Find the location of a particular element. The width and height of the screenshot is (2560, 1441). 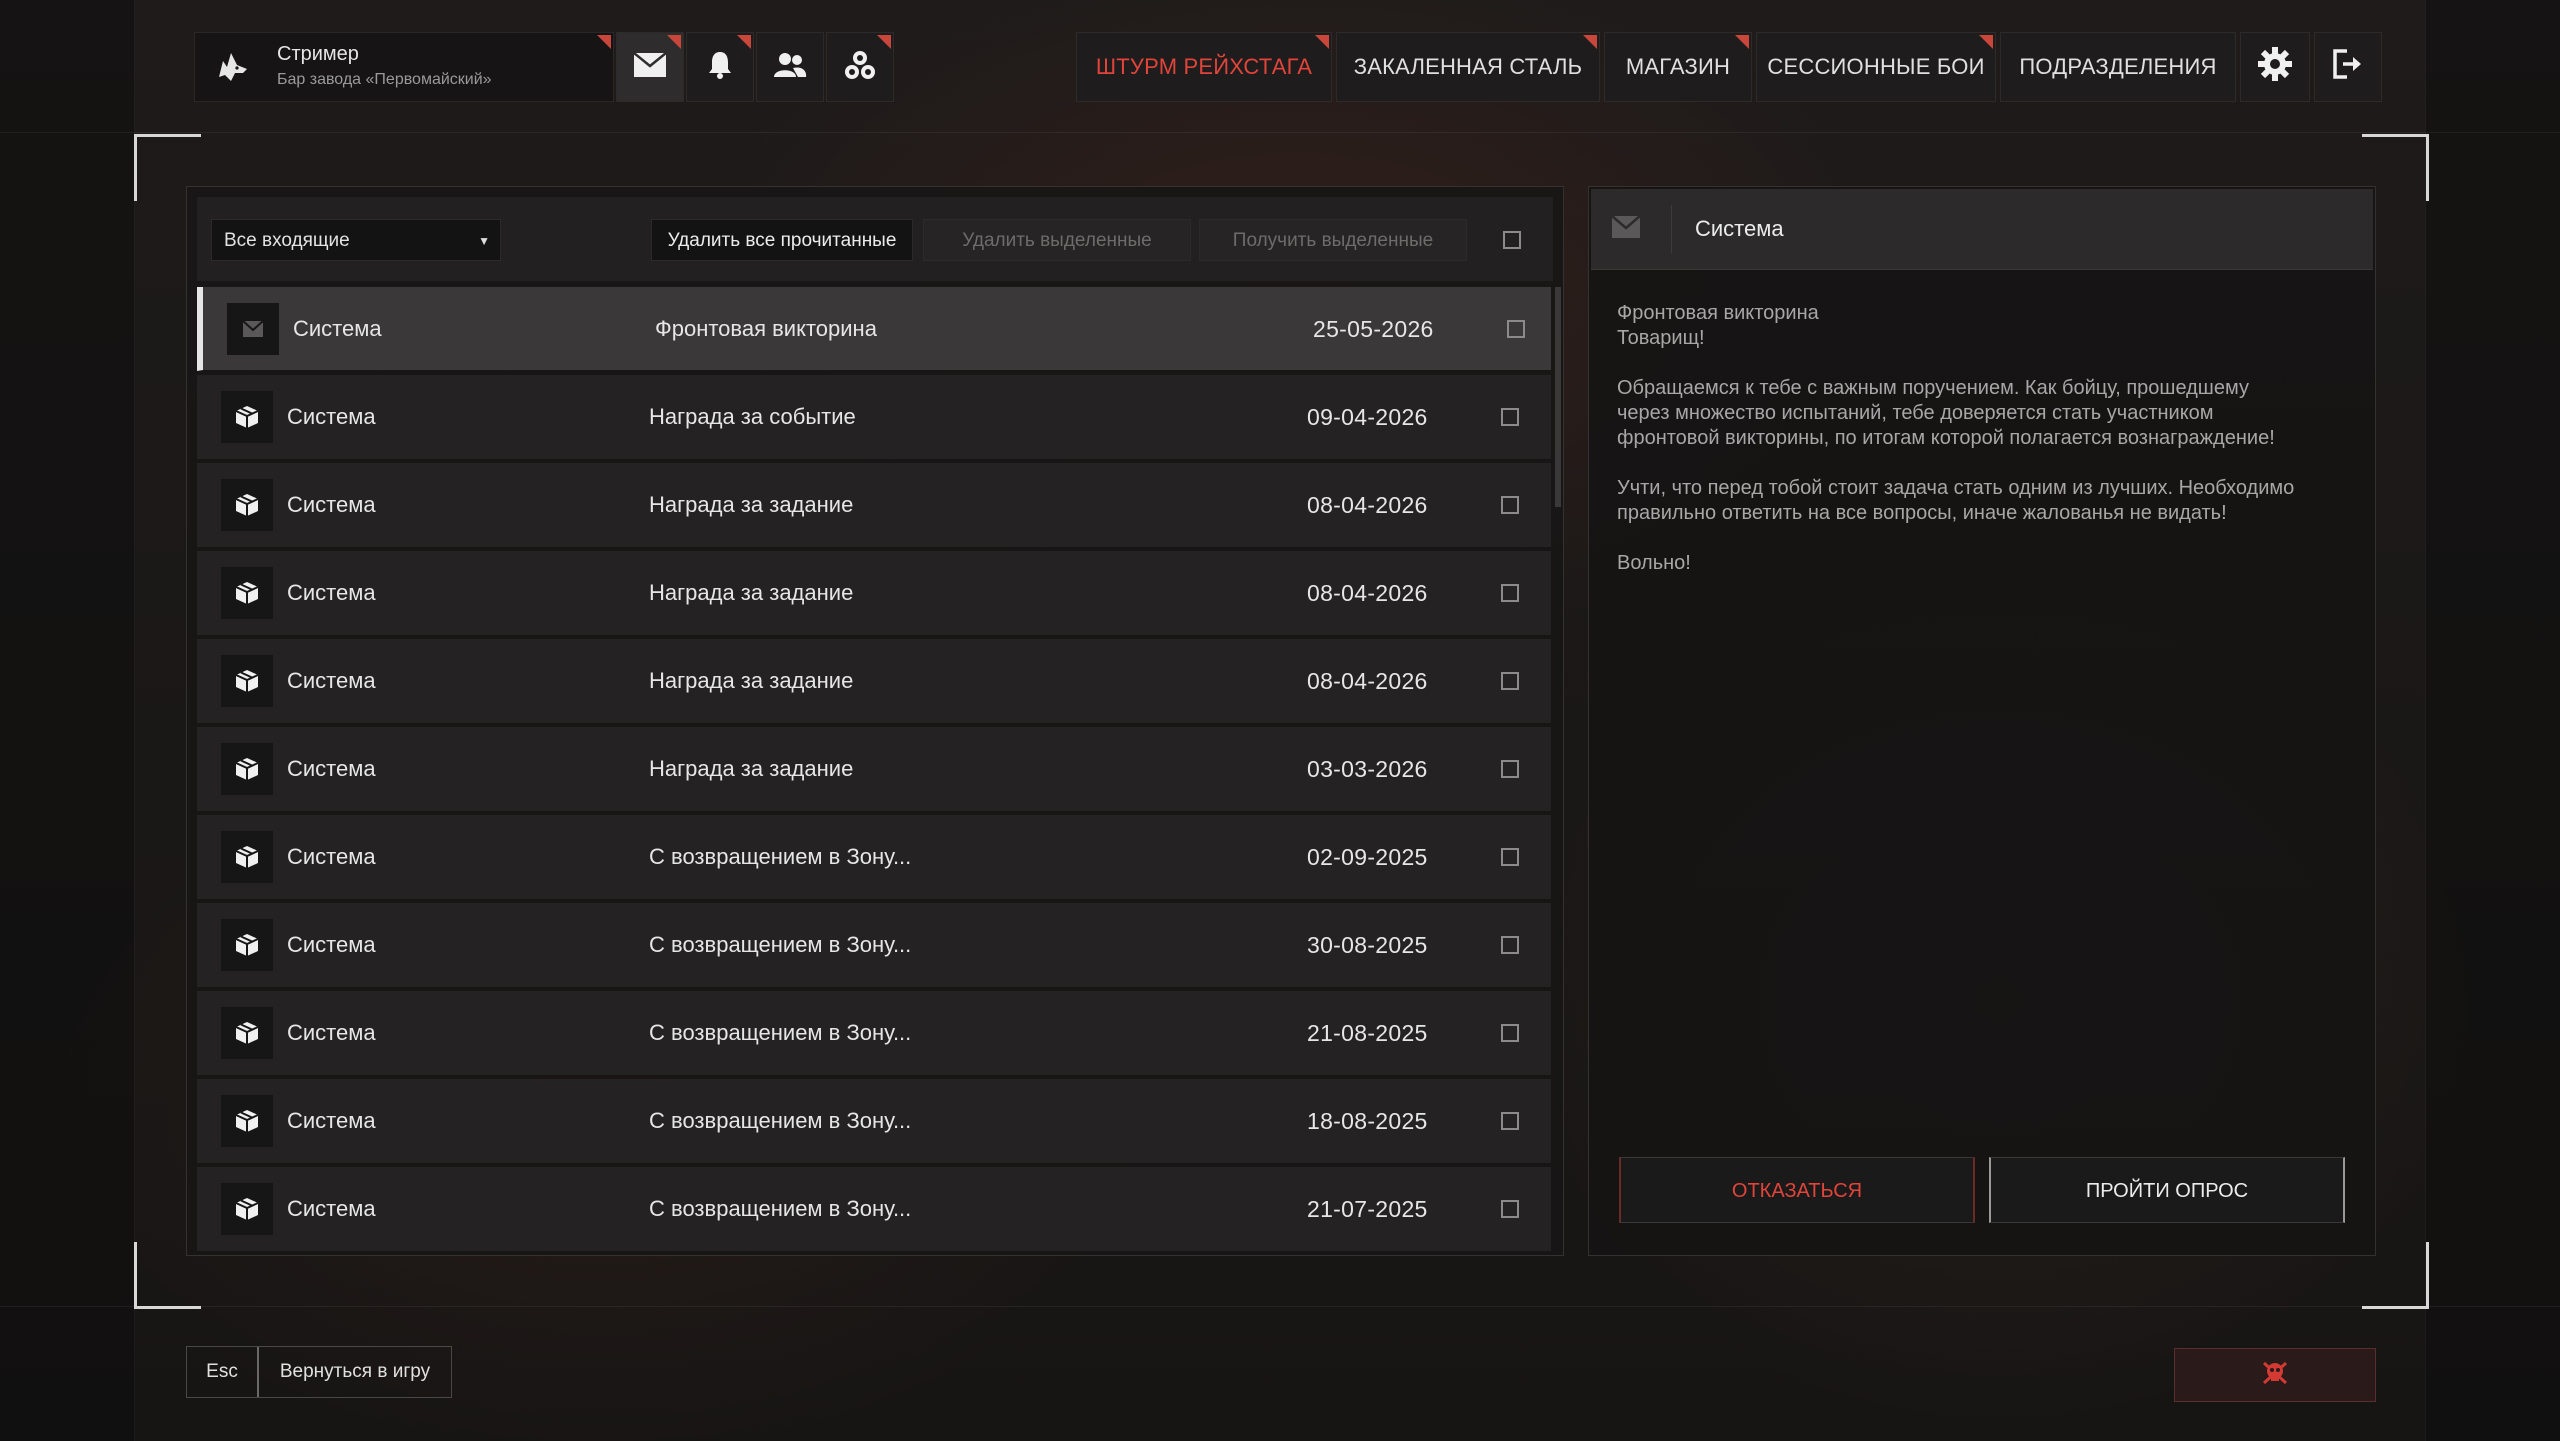

nav-label: ШТУРМ РЕЙХСТАГА is located at coordinates (1204, 66).